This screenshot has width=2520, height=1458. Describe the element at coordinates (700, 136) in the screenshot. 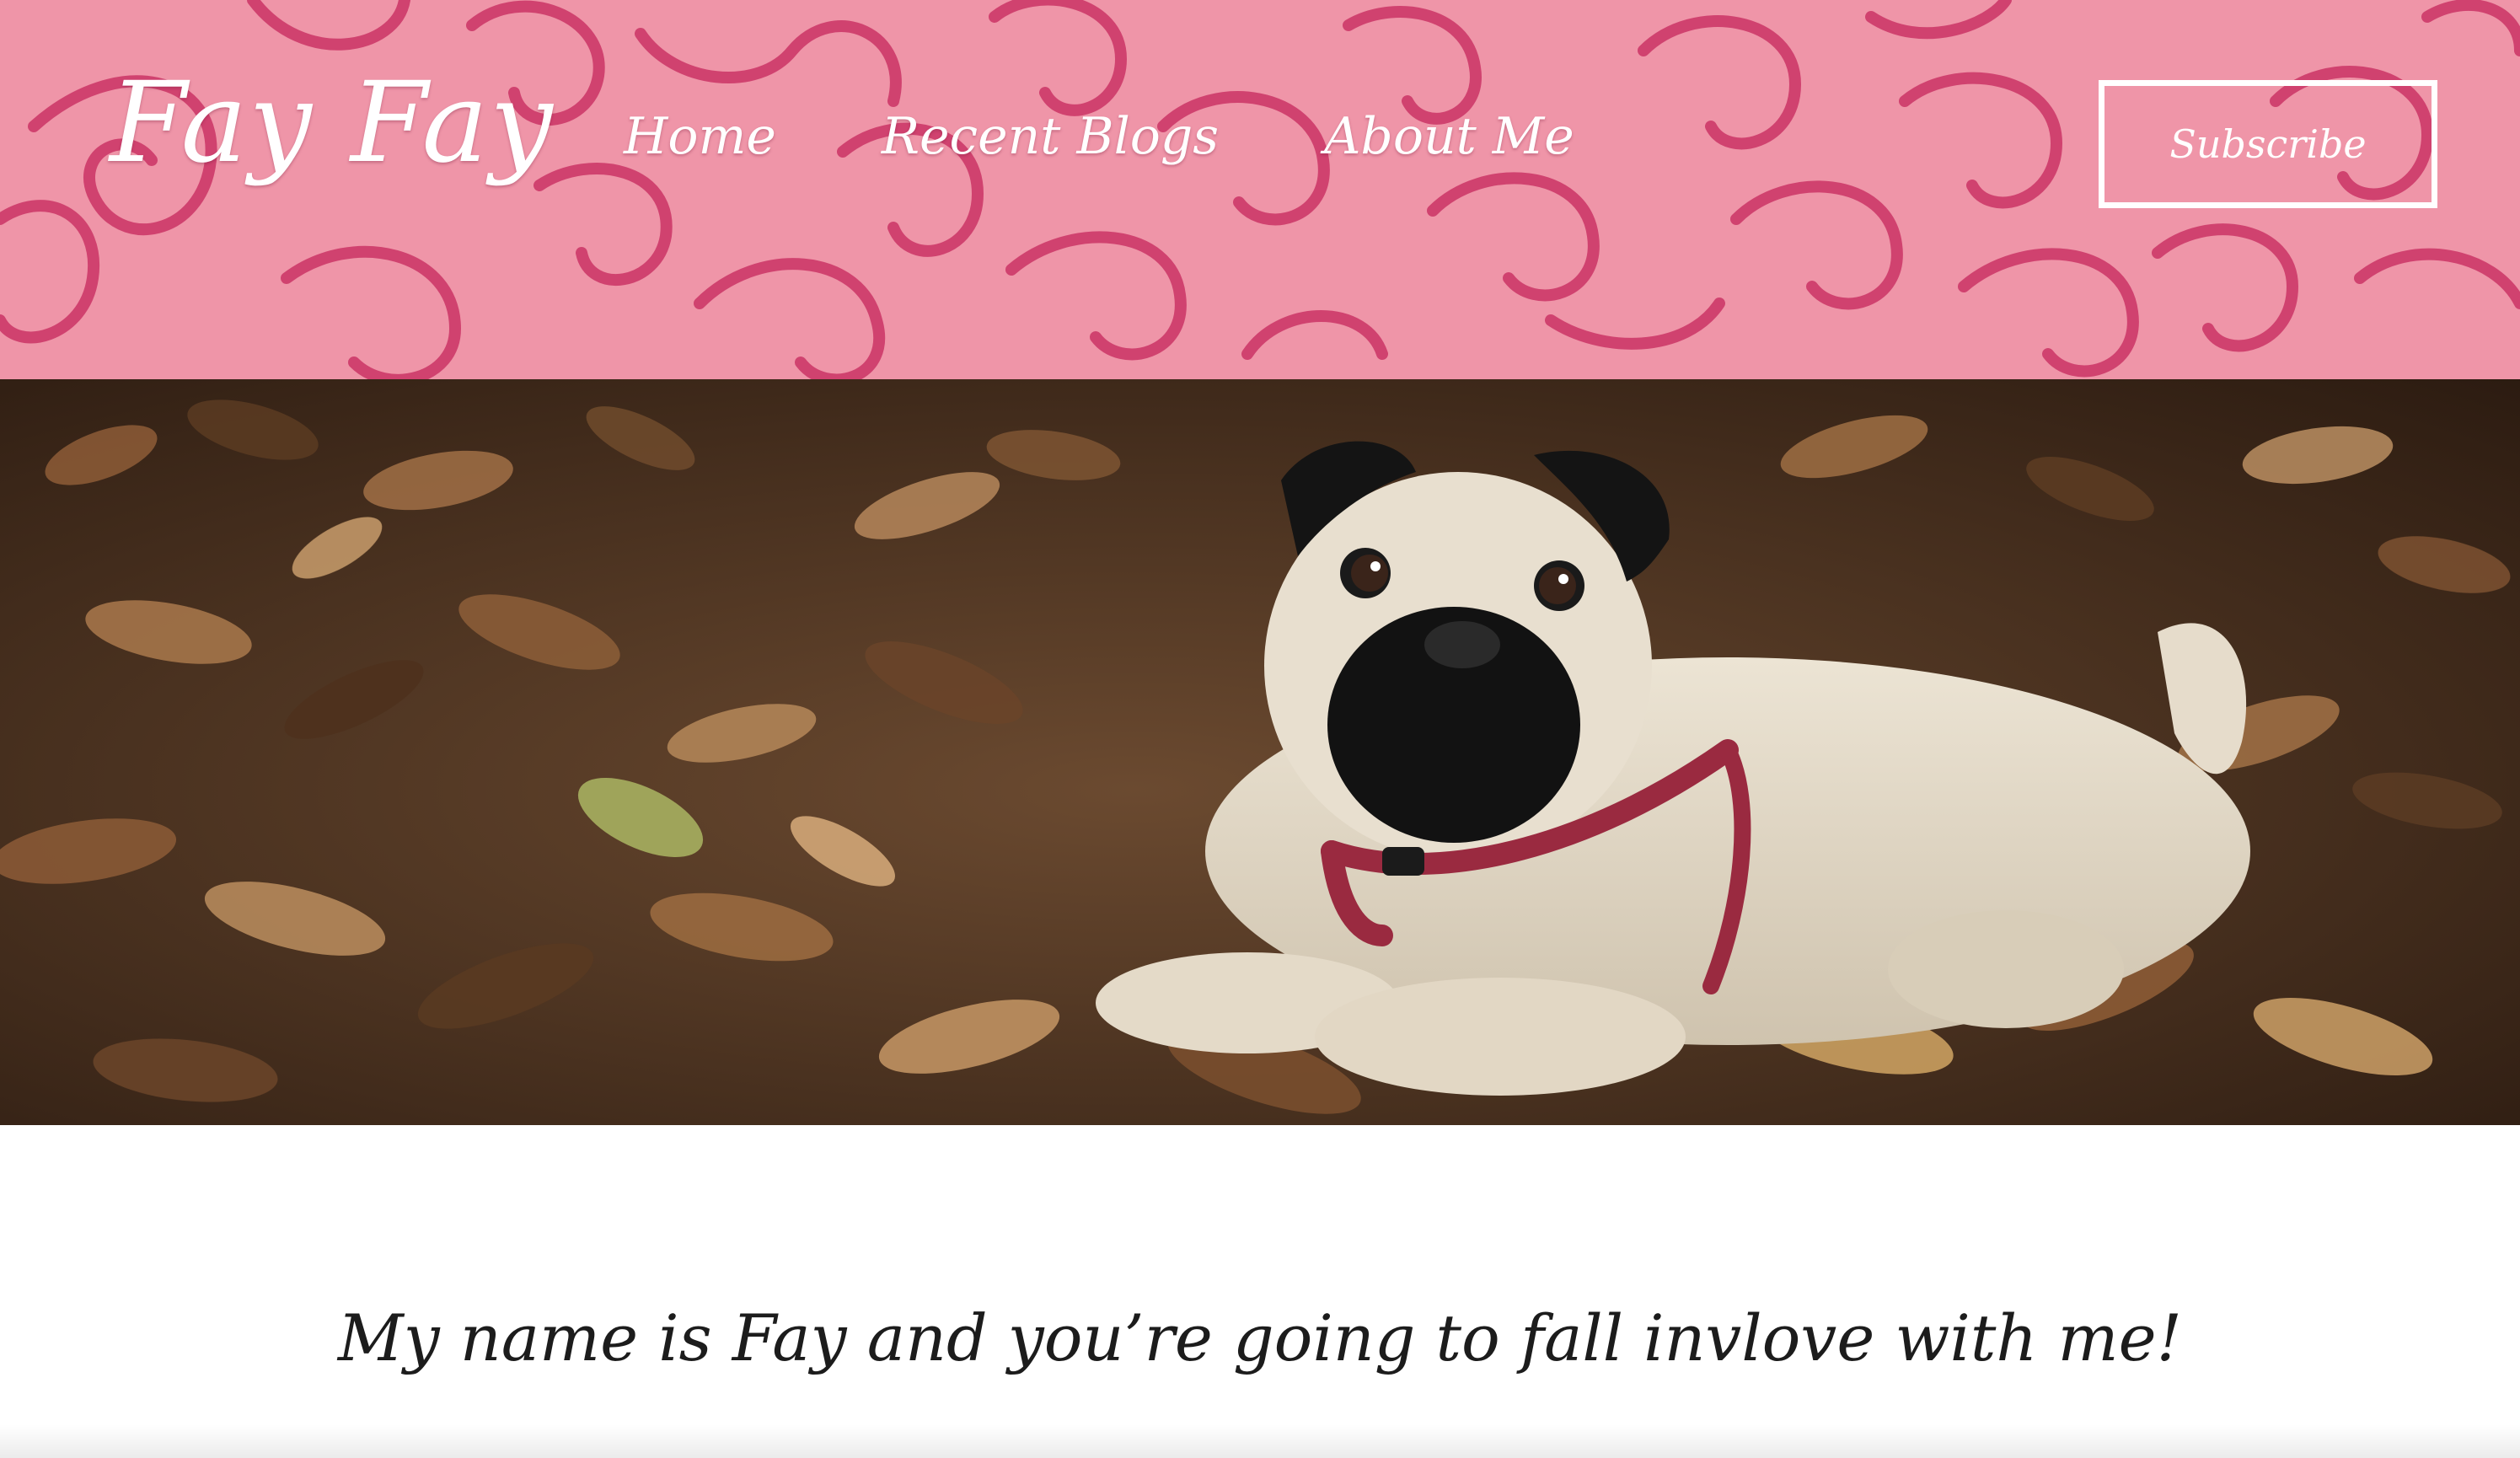

I see `nav-home-link: Home` at that location.